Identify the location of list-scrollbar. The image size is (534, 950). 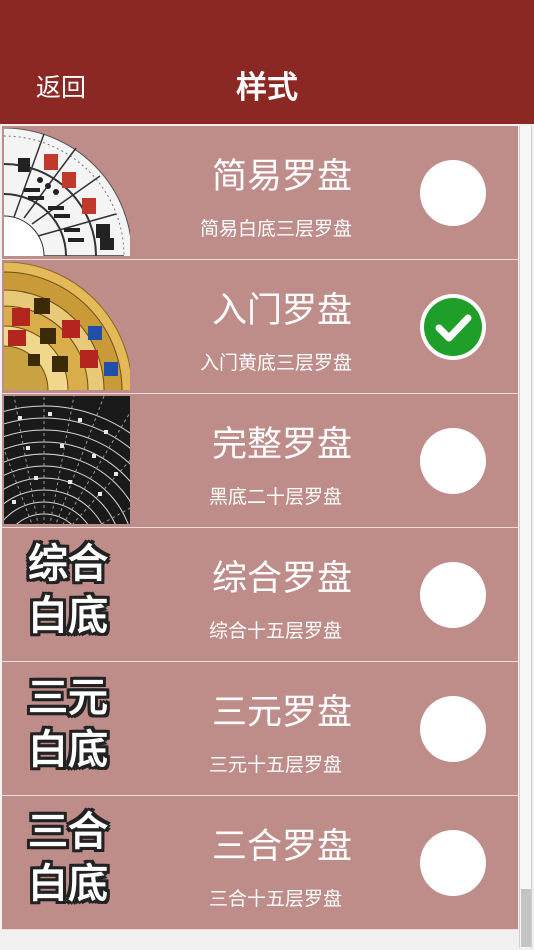
(525, 537).